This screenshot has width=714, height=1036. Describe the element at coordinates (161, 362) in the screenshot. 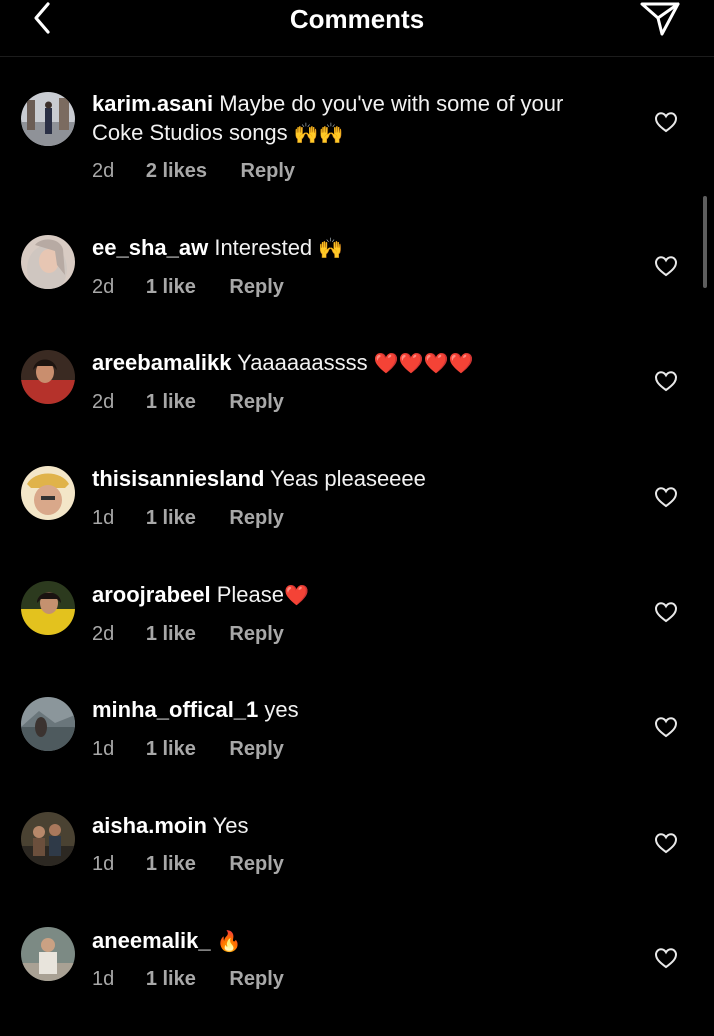

I see `comment-username: areebamalikk` at that location.